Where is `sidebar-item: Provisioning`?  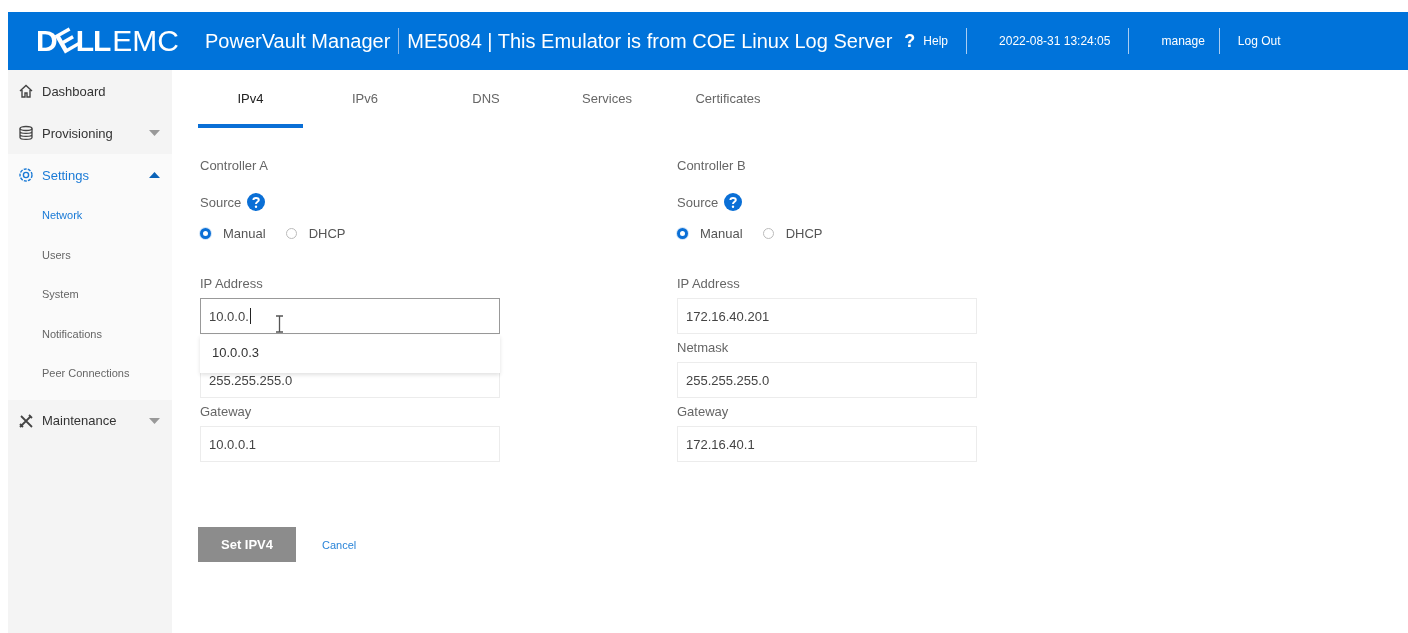
sidebar-item: Provisioning is located at coordinates (90, 133).